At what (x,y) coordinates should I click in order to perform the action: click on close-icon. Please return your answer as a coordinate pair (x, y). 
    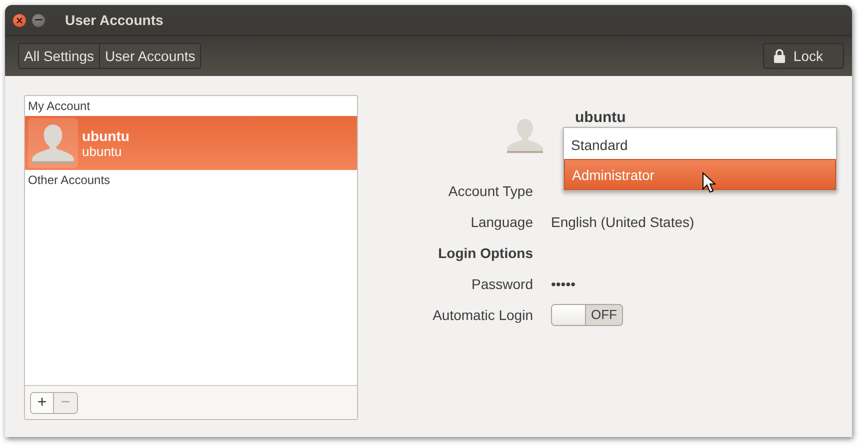
    Looking at the image, I should click on (19, 20).